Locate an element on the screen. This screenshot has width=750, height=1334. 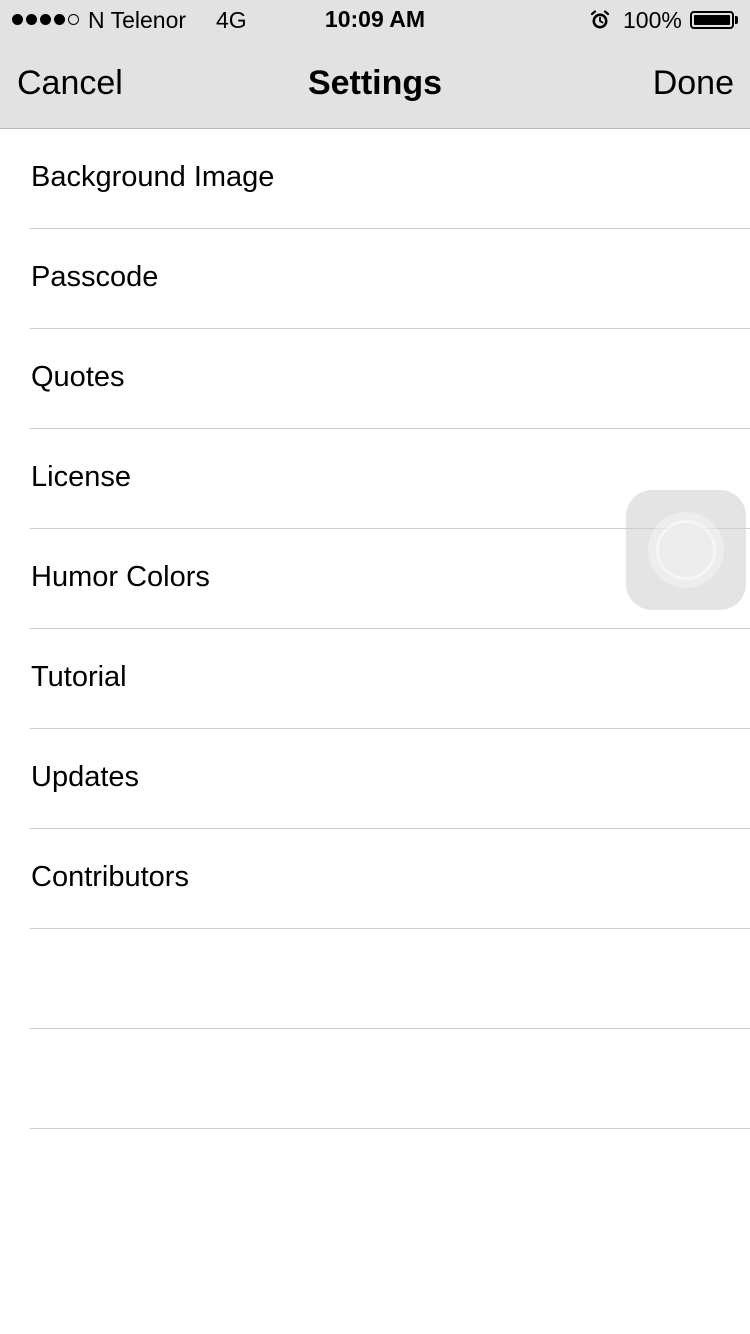
settings-item-passcode: Passcode is located at coordinates (390, 279).